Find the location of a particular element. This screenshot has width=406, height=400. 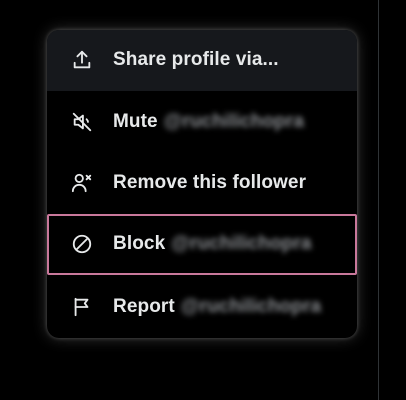

menu-item-label: Report @ruchilichopra is located at coordinates (217, 307).